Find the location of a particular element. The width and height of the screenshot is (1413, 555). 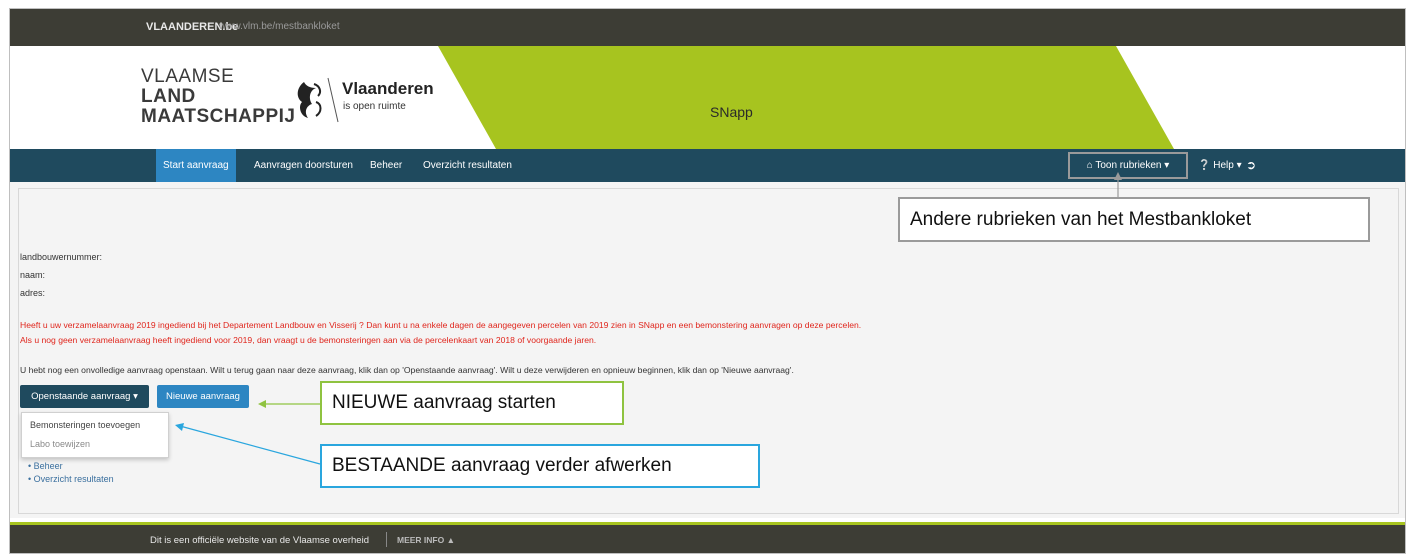

link-overzicht-resultaten: • Overzicht resultaten is located at coordinates (71, 479).